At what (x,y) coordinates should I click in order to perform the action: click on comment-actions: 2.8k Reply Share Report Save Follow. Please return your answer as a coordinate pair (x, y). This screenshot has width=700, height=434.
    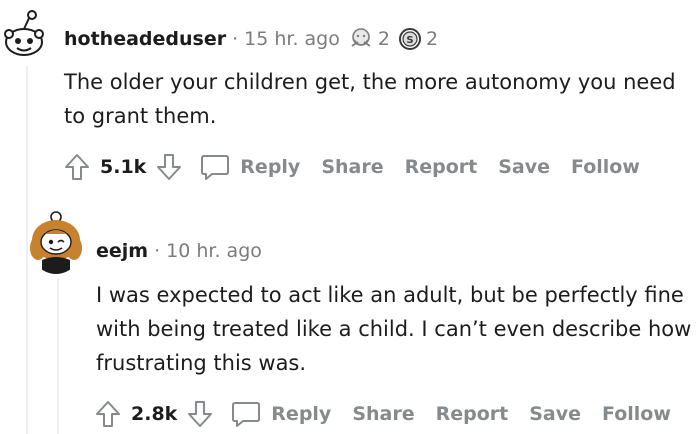
    Looking at the image, I should click on (392, 414).